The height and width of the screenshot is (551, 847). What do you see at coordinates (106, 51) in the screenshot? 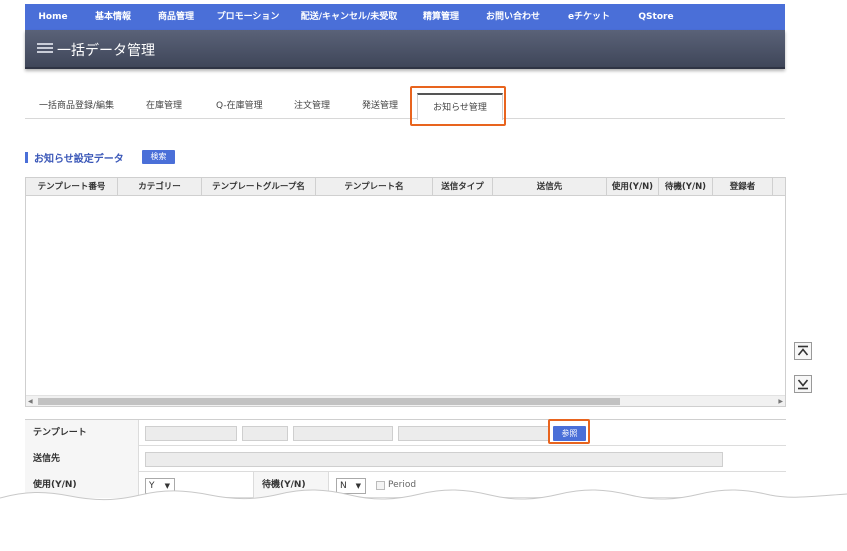
I see `page-title: 一括データ管理` at bounding box center [106, 51].